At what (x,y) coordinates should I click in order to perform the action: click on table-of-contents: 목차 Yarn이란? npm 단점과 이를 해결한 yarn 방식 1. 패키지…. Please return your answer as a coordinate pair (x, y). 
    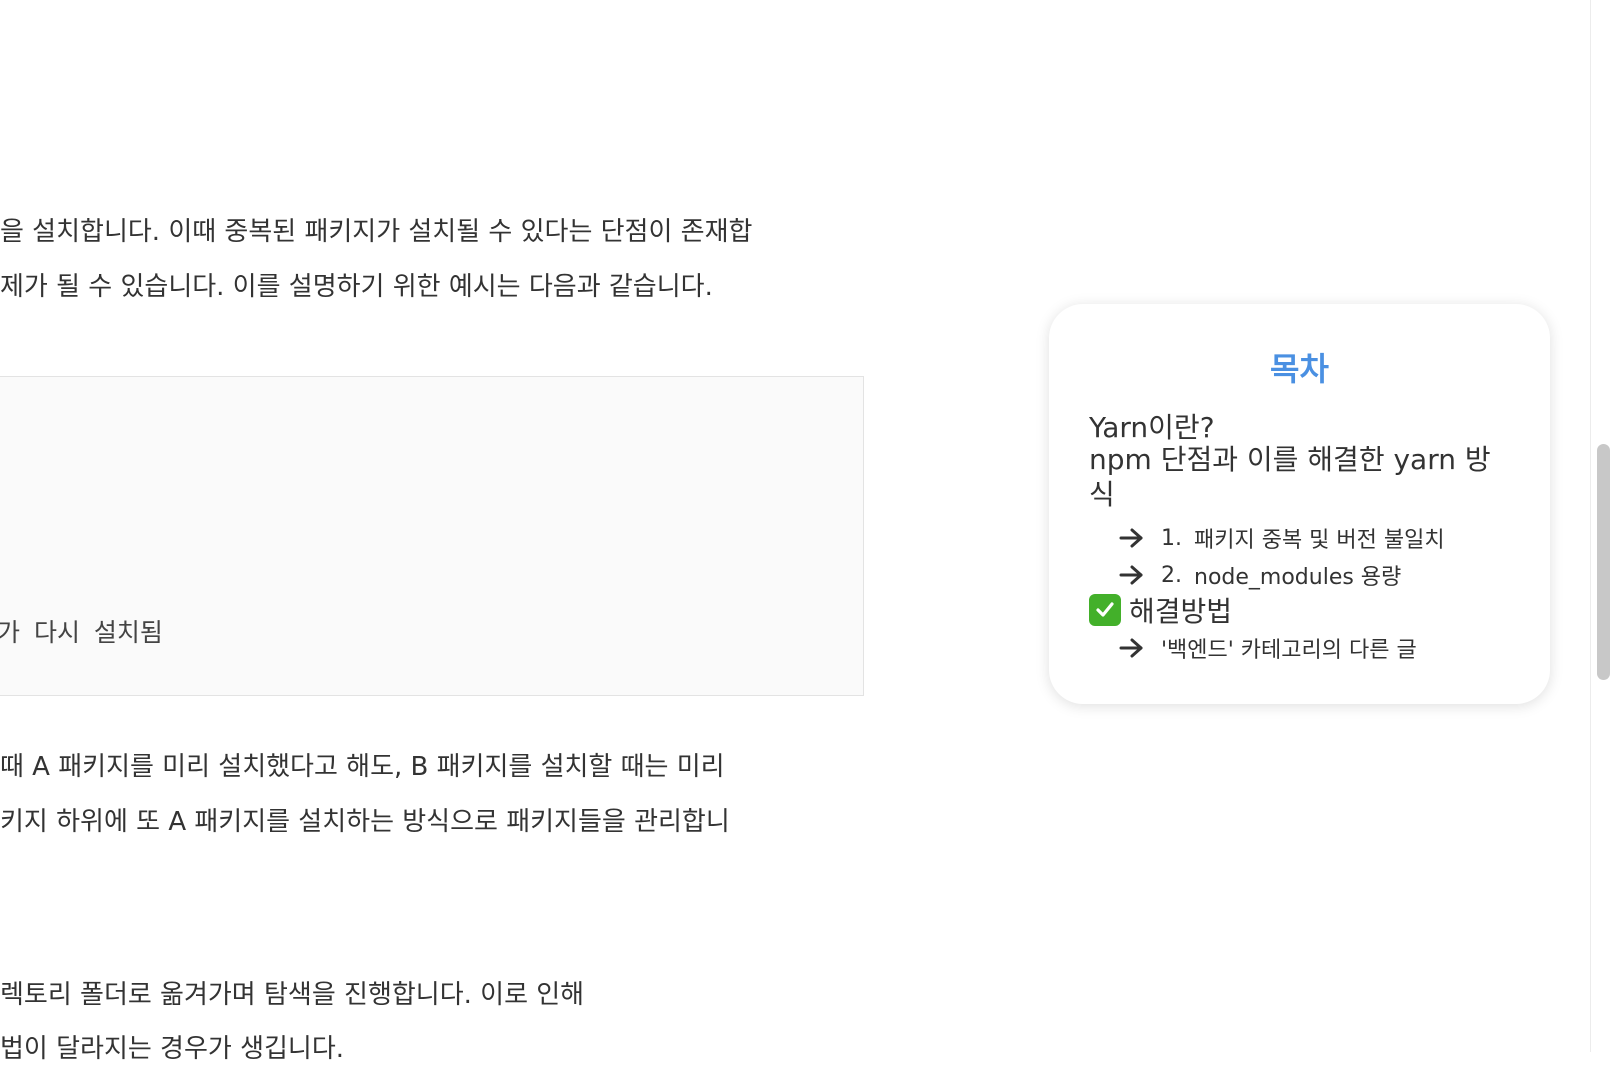
    Looking at the image, I should click on (1299, 504).